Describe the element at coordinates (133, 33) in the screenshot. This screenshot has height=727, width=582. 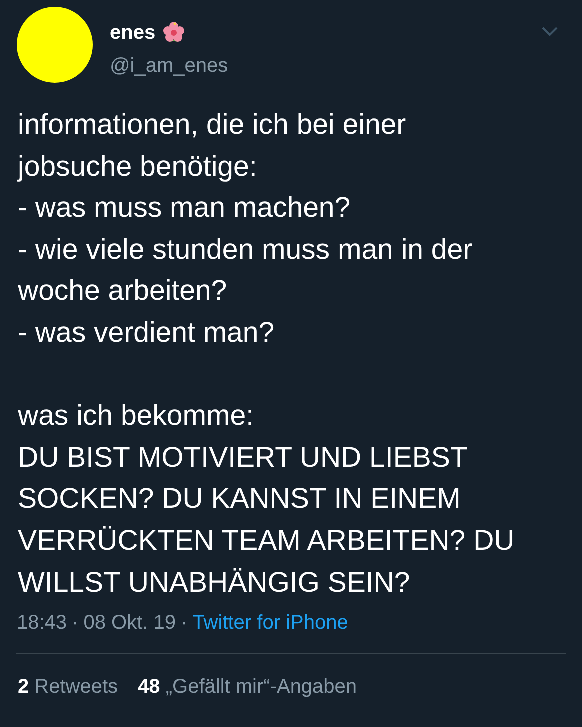
I see `display-name: enes` at that location.